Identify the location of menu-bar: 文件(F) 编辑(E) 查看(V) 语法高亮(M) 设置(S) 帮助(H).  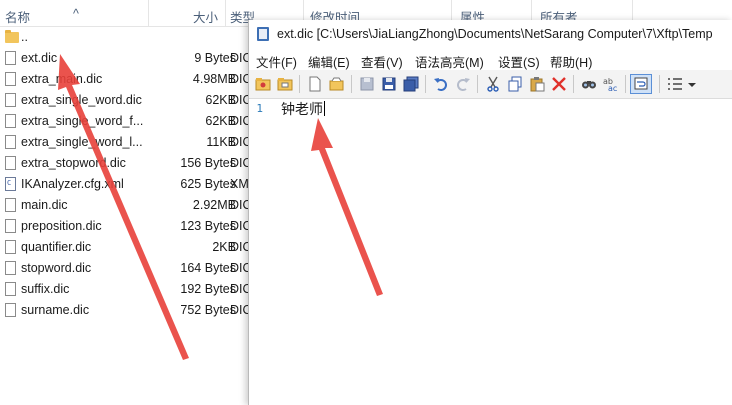
(490, 59).